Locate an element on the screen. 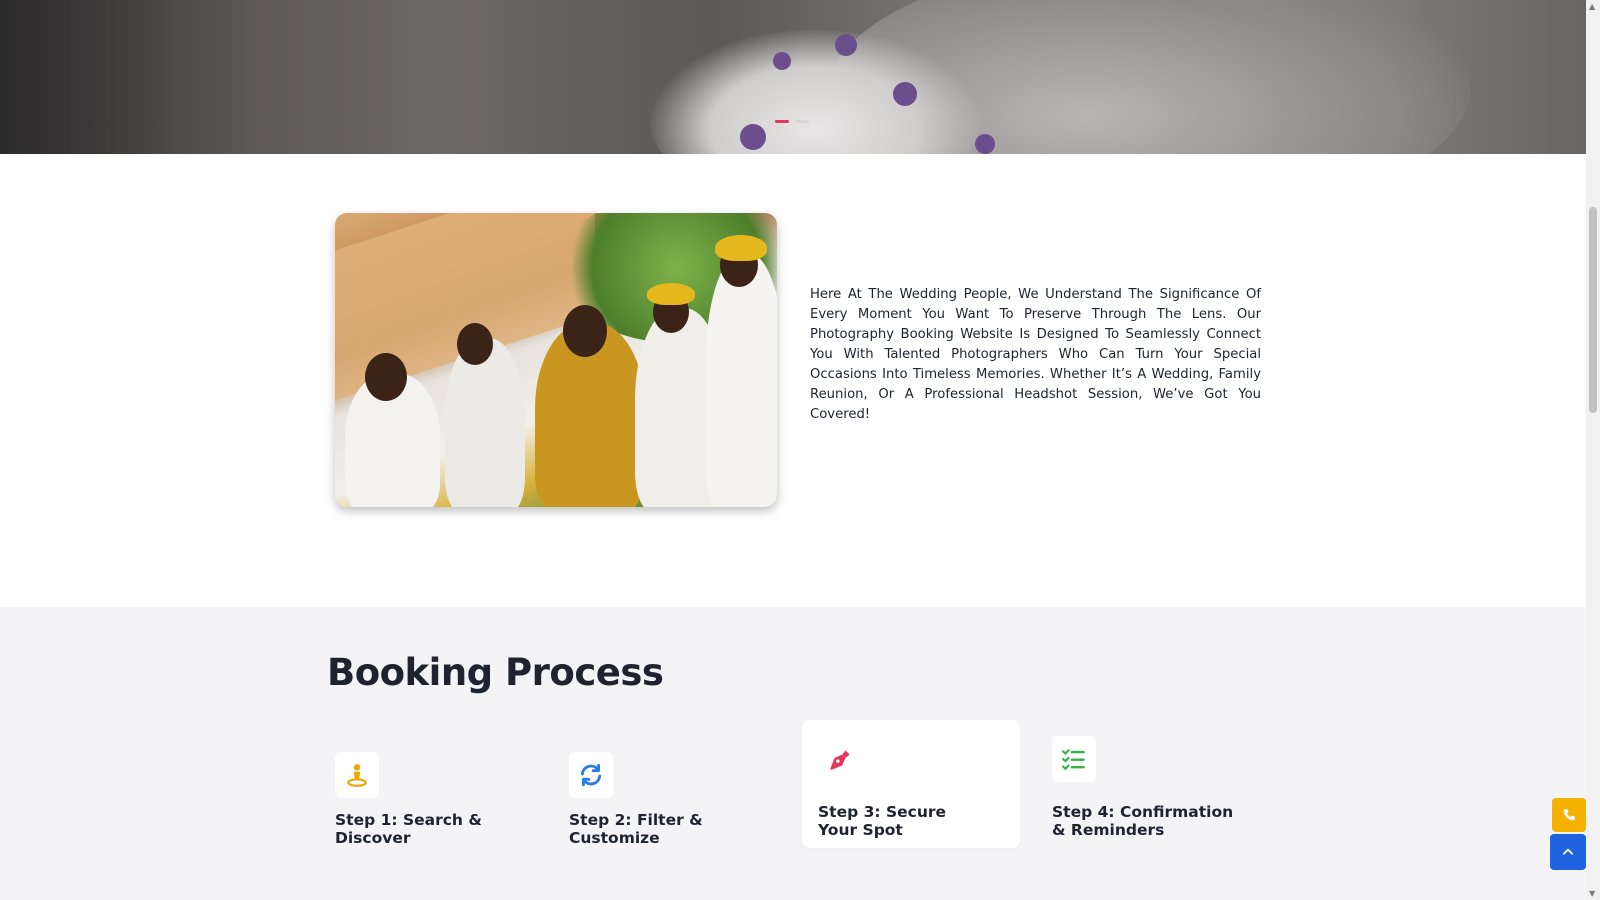 This screenshot has width=1600, height=900. search-person-icon is located at coordinates (357, 775).